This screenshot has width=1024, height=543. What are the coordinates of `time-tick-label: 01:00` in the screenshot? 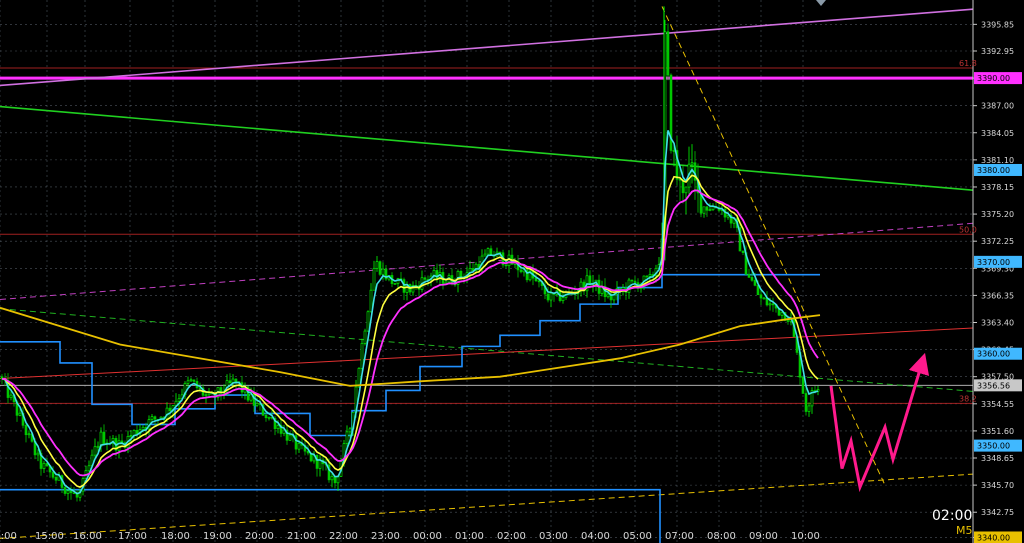 It's located at (469, 536).